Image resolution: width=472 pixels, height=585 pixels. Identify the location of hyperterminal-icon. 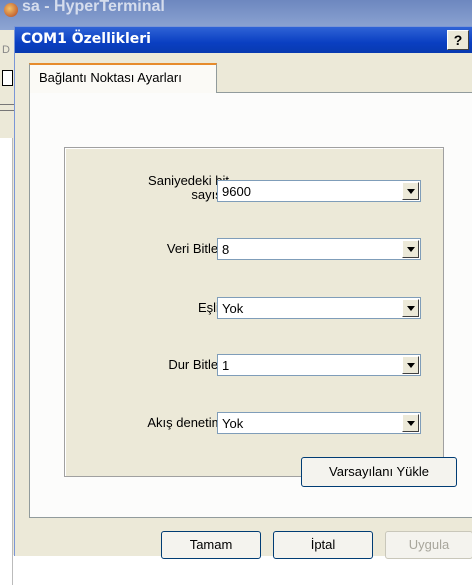
(11, 10).